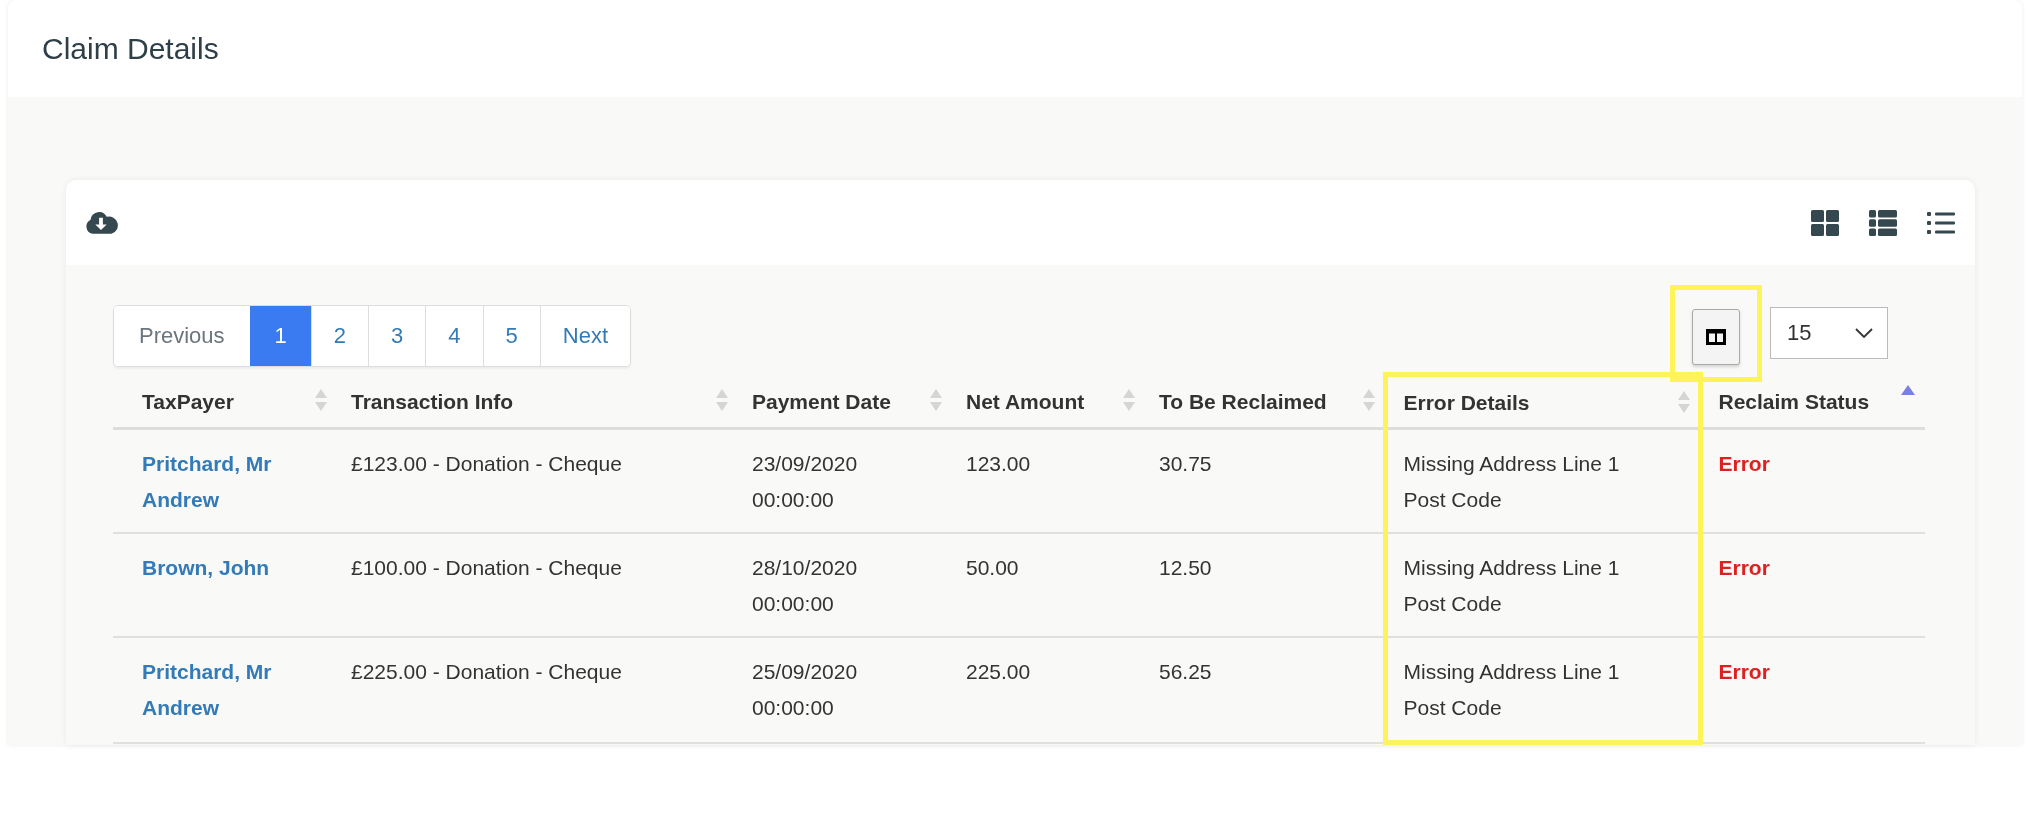  What do you see at coordinates (224, 401) in the screenshot?
I see `column-header: TaxPayer` at bounding box center [224, 401].